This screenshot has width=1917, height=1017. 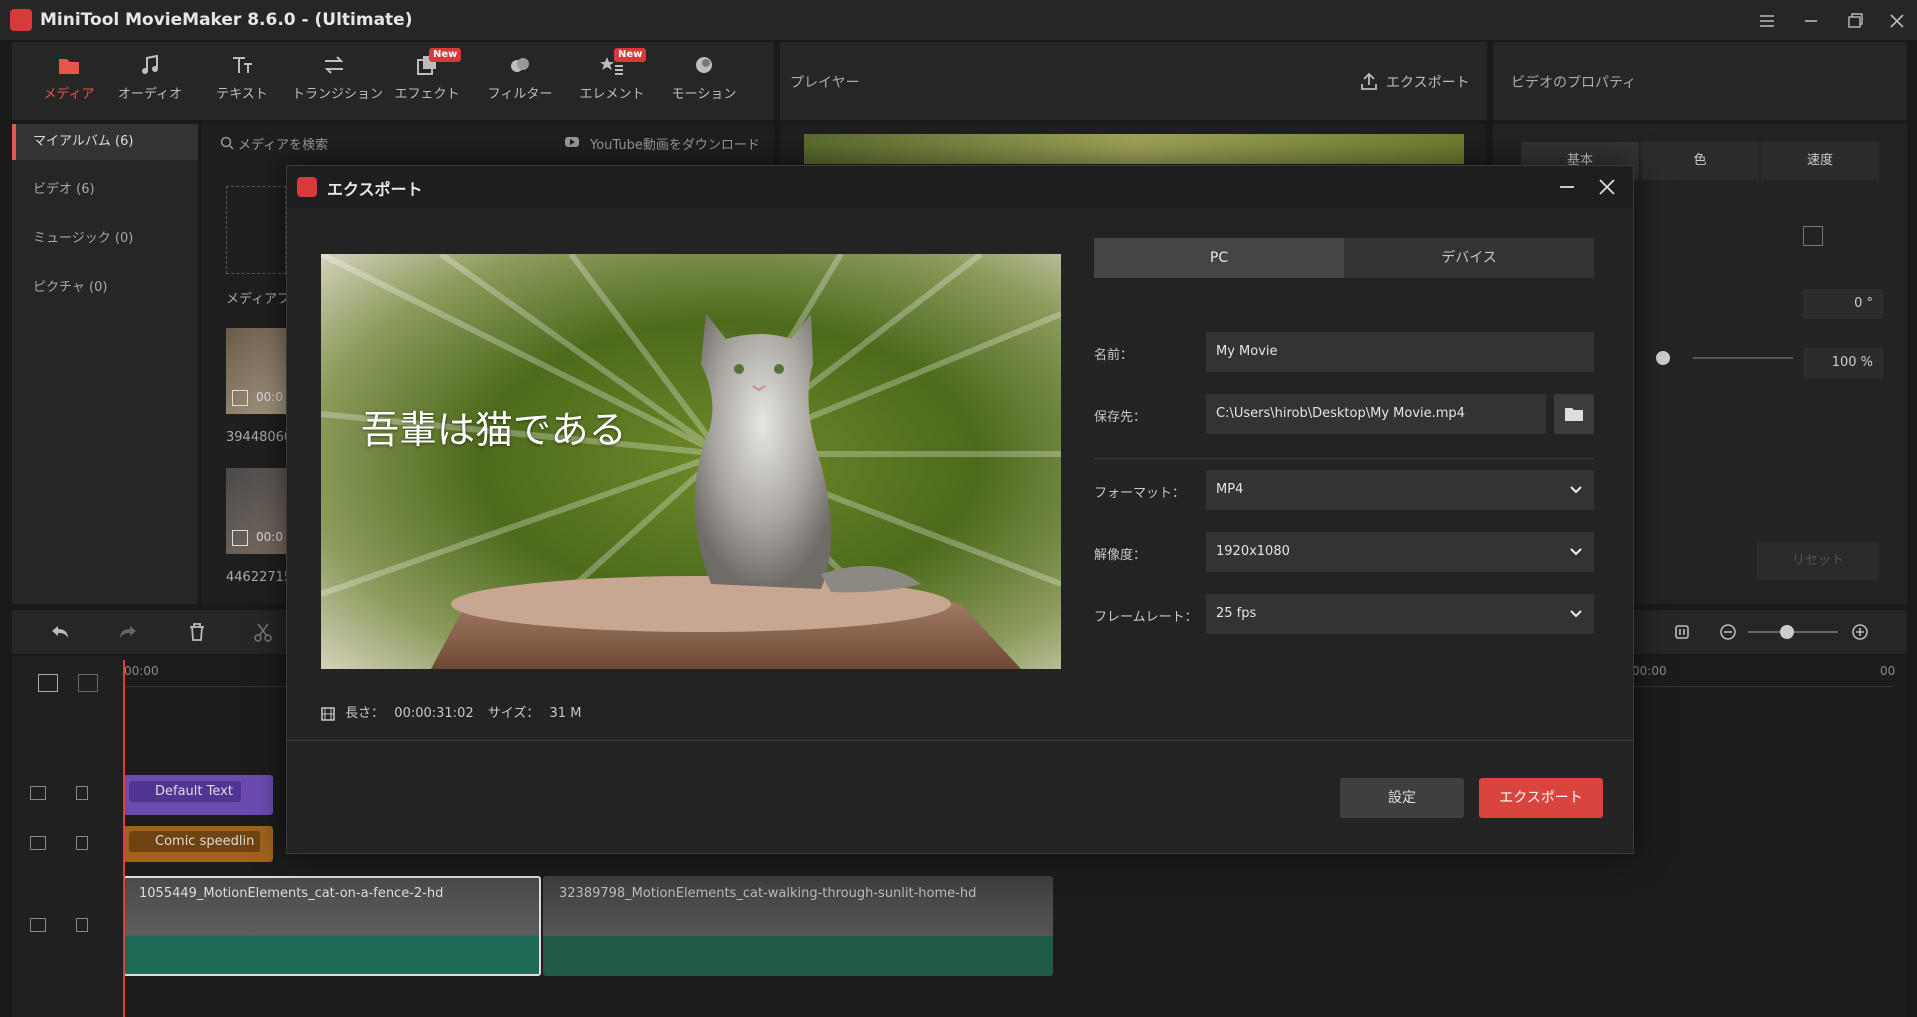 I want to click on tool-text: テキスト, so click(x=242, y=82).